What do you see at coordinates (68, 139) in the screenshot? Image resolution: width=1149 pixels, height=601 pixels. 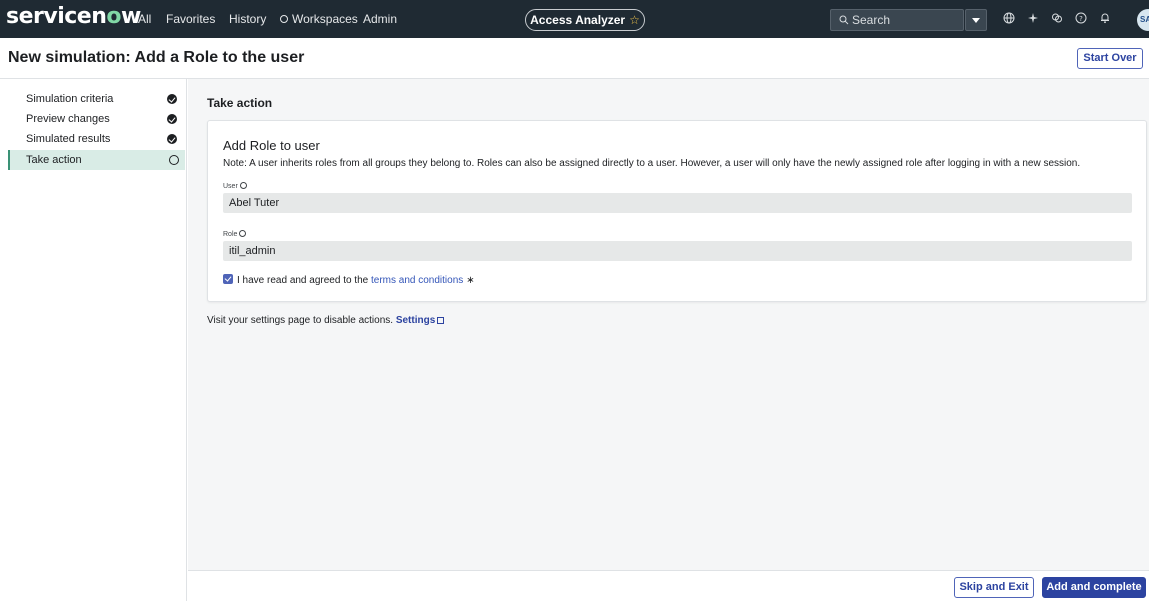 I see `step-label: Simulated results` at bounding box center [68, 139].